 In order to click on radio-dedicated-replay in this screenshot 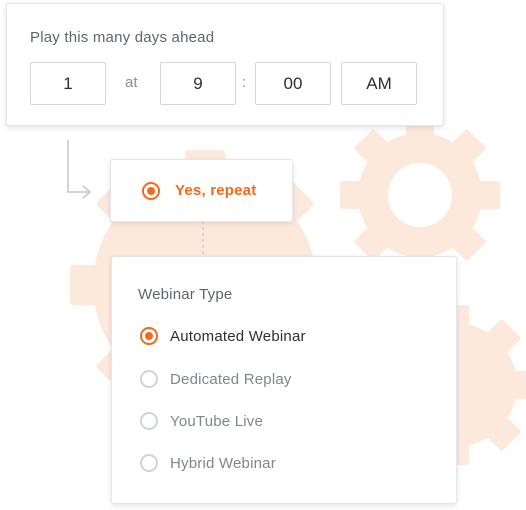, I will do `click(149, 379)`.